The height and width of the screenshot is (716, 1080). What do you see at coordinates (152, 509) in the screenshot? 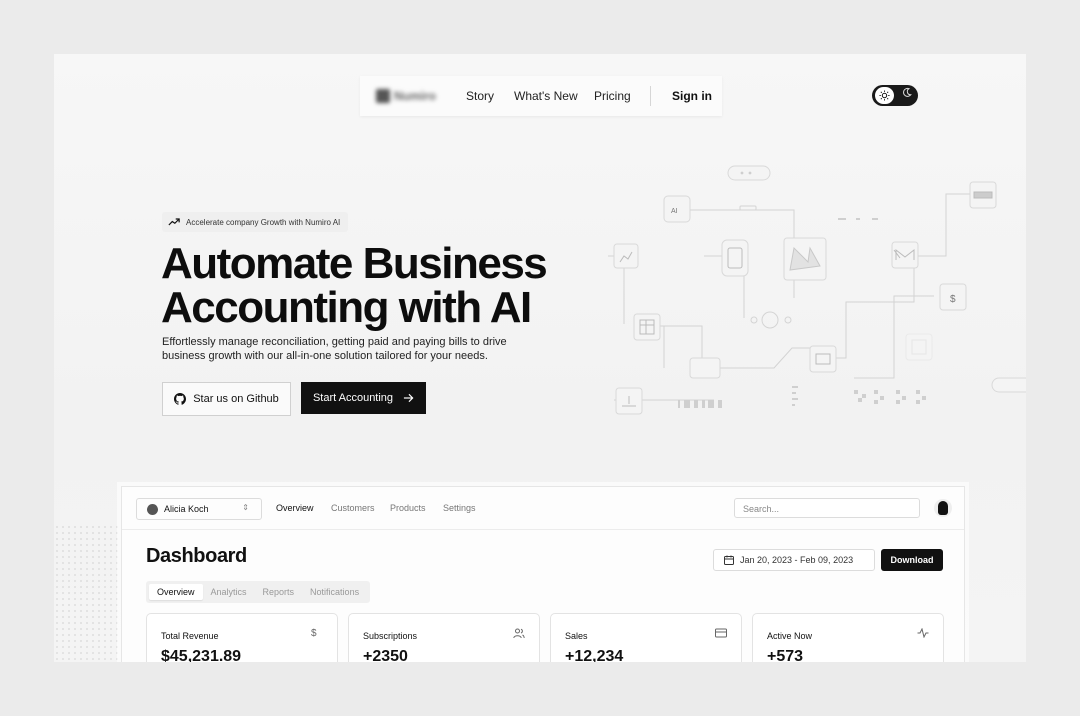
I see `account-avatar` at bounding box center [152, 509].